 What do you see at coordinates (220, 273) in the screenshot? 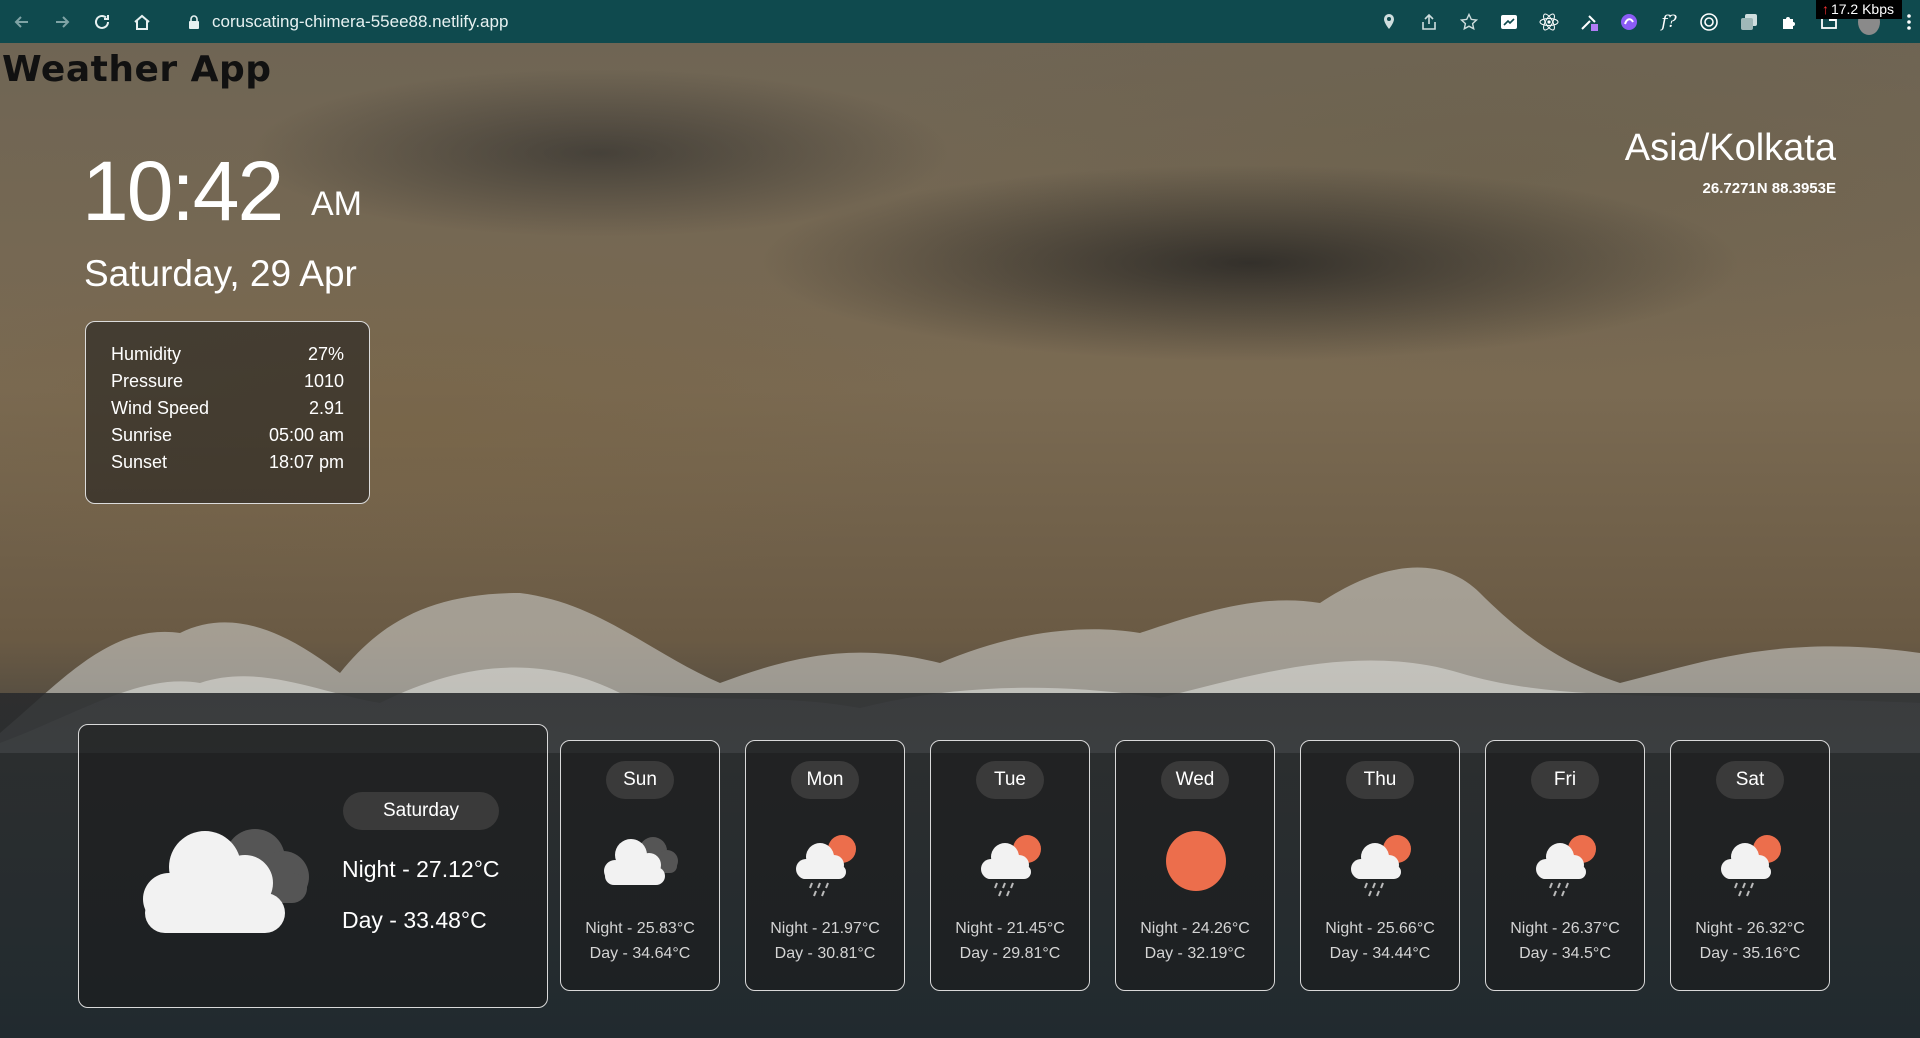
I see `current-date: Saturday, 29 Apr` at bounding box center [220, 273].